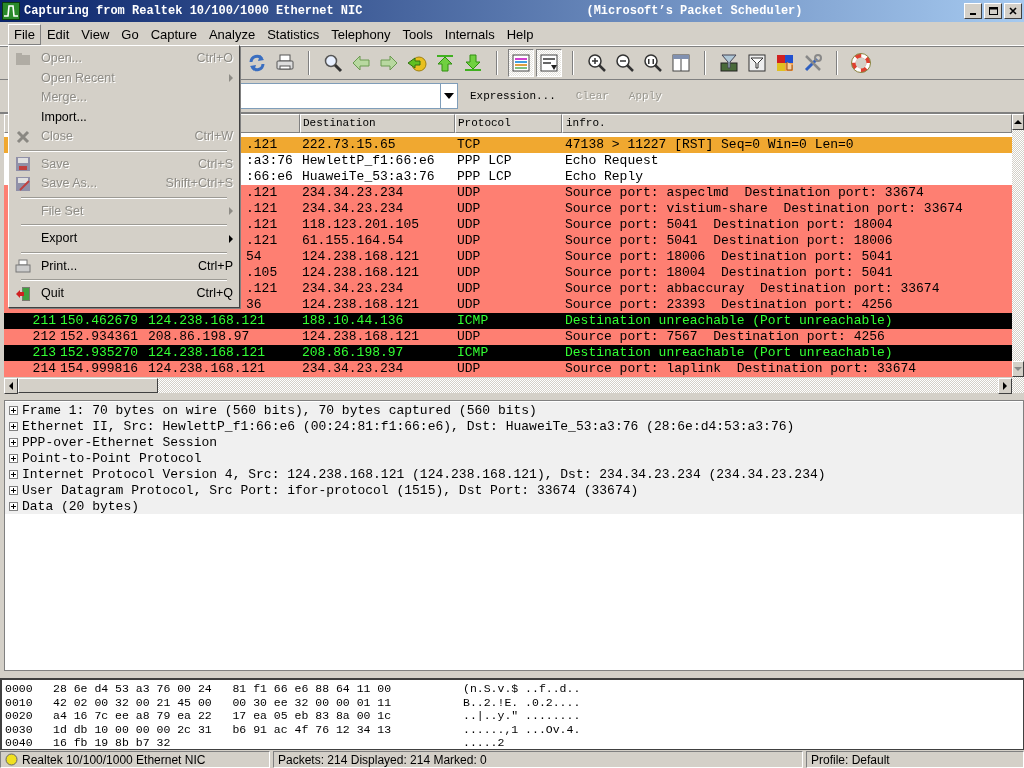 Image resolution: width=1024 pixels, height=768 pixels. I want to click on table-cell: Source port: aspeclmd Destination port: 33674, so click(744, 192).